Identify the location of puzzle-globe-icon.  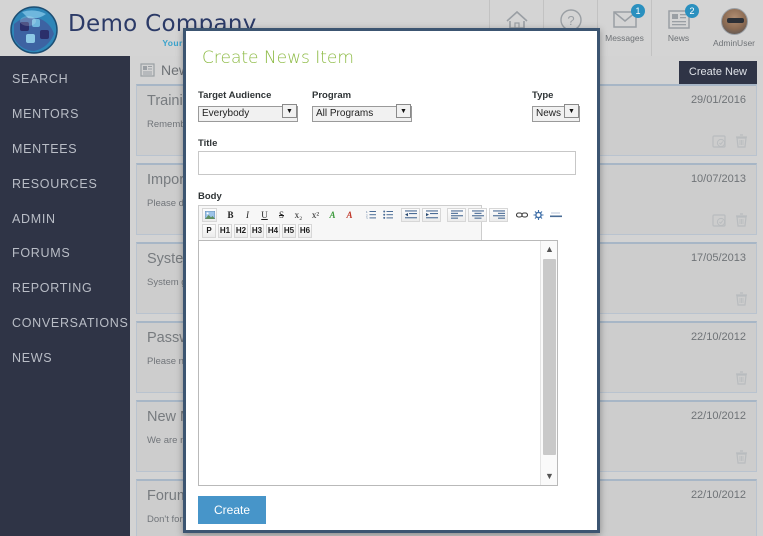
(34, 30).